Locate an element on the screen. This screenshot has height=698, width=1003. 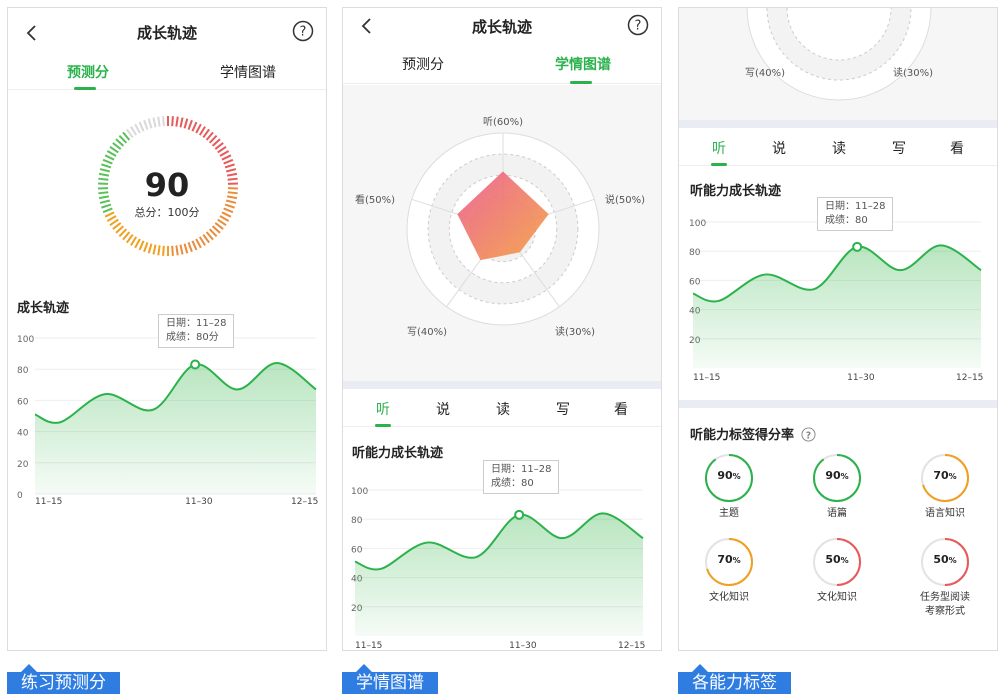
radar-label-read: 读(30%) is located at coordinates (575, 331).